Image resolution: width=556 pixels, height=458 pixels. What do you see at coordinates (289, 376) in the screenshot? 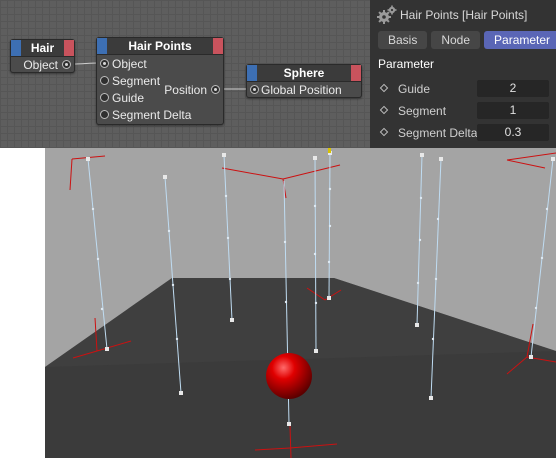
I see `sphere-object` at bounding box center [289, 376].